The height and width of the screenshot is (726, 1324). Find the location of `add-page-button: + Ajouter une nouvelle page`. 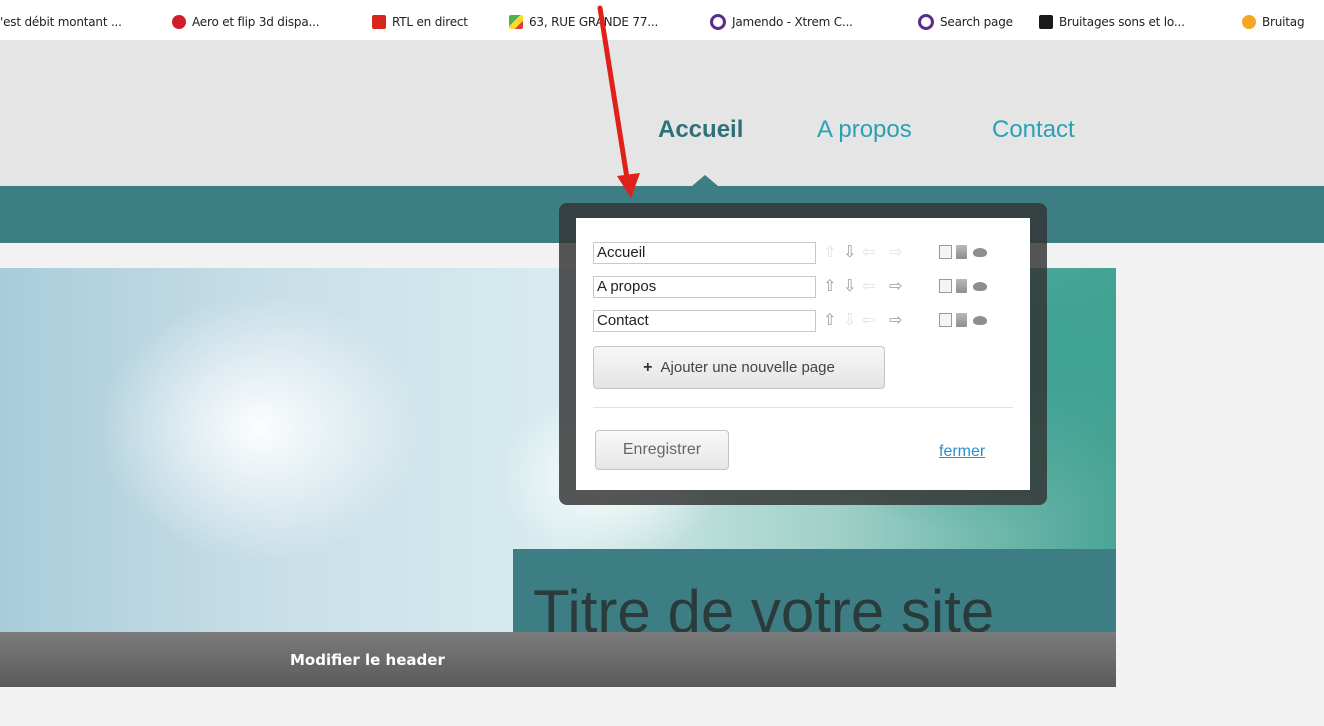

add-page-button: + Ajouter une nouvelle page is located at coordinates (739, 367).